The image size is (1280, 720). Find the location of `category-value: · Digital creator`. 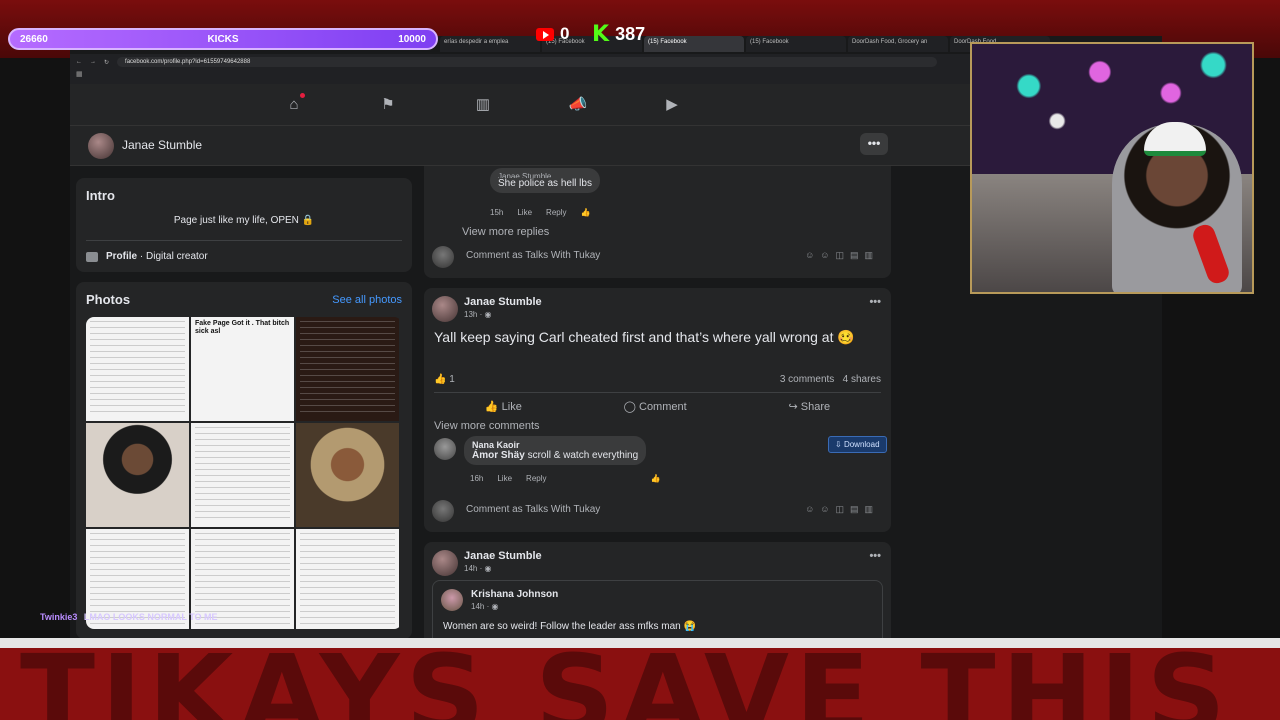

category-value: · Digital creator is located at coordinates (172, 256).